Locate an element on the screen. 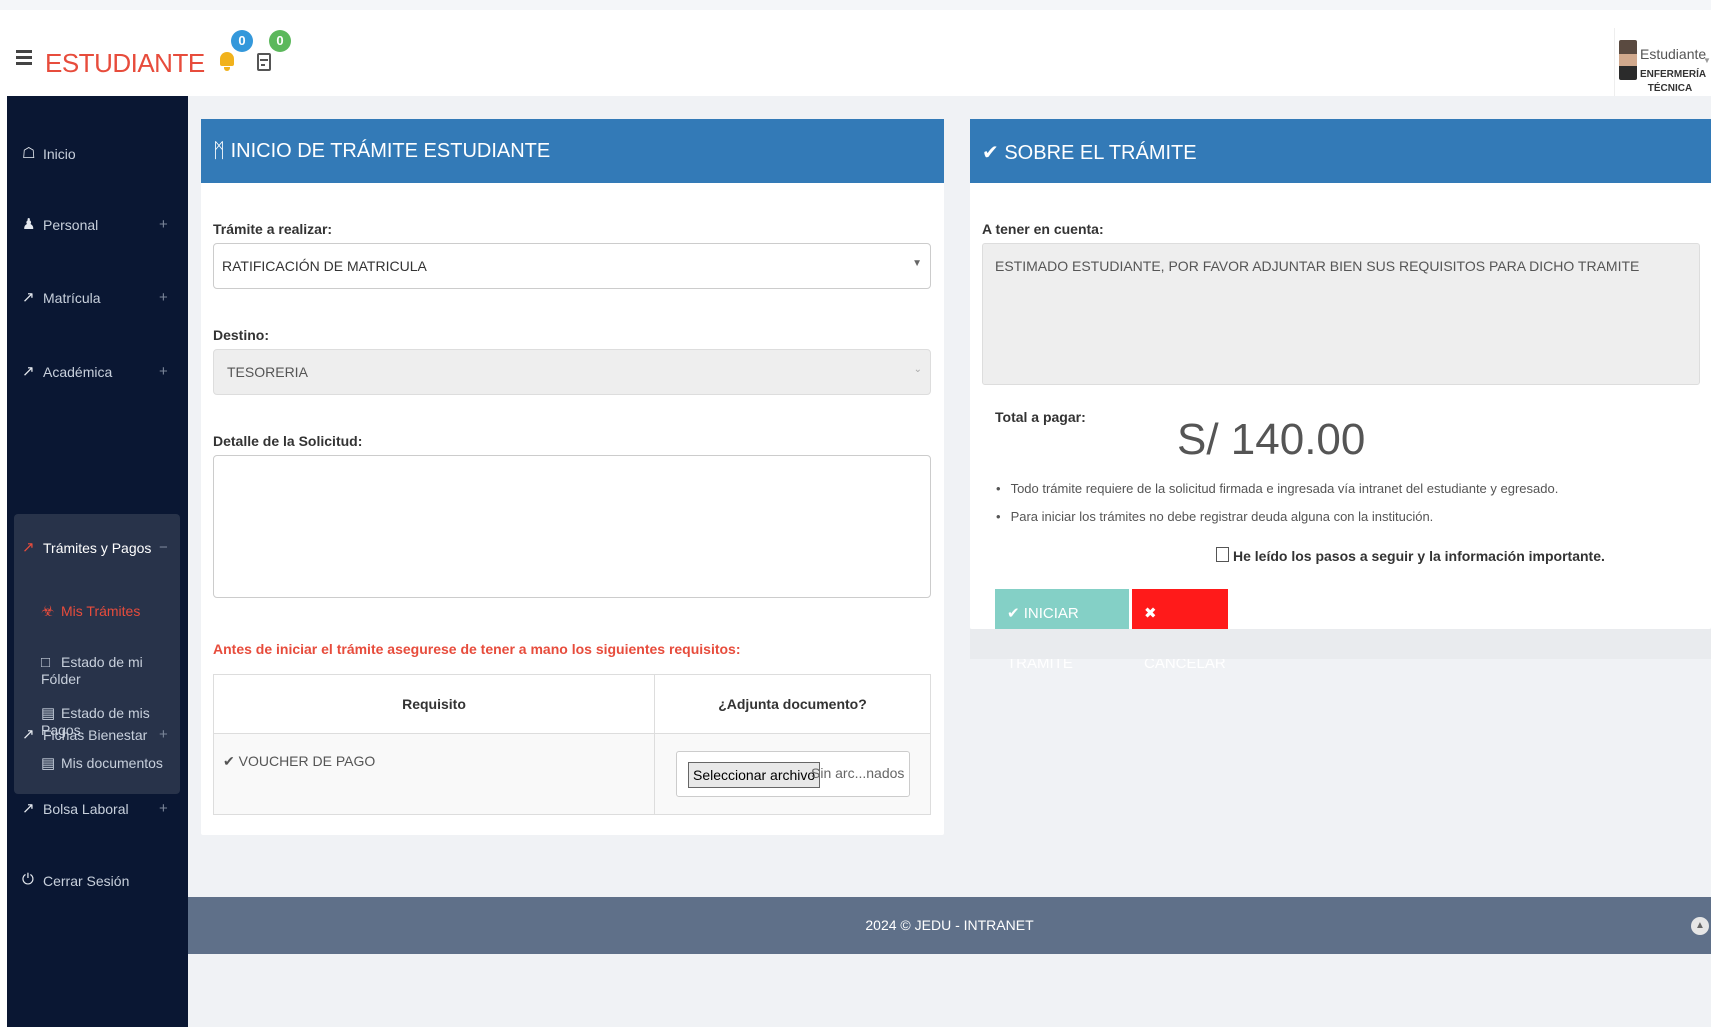 Image resolution: width=1711 pixels, height=1027 pixels. destino-select: TESORERIA ⌄ is located at coordinates (572, 372).